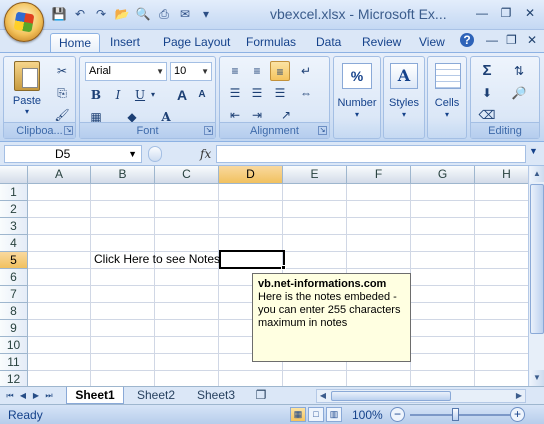 Image resolution: width=544 pixels, height=424 pixels. What do you see at coordinates (511, 40) in the screenshot?
I see `ribbon-restore-icon: ❐` at bounding box center [511, 40].